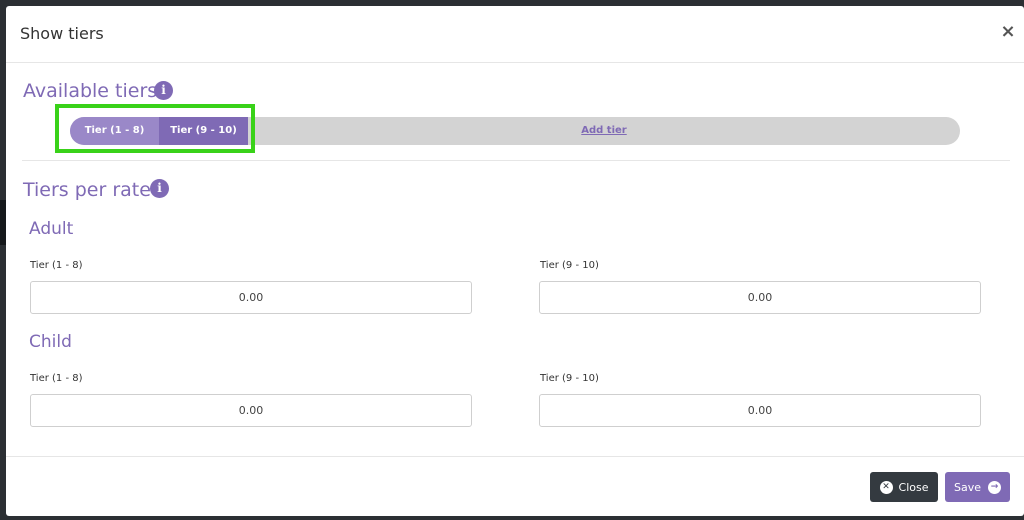 The width and height of the screenshot is (1024, 520). What do you see at coordinates (155, 128) in the screenshot?
I see `highlight-box` at bounding box center [155, 128].